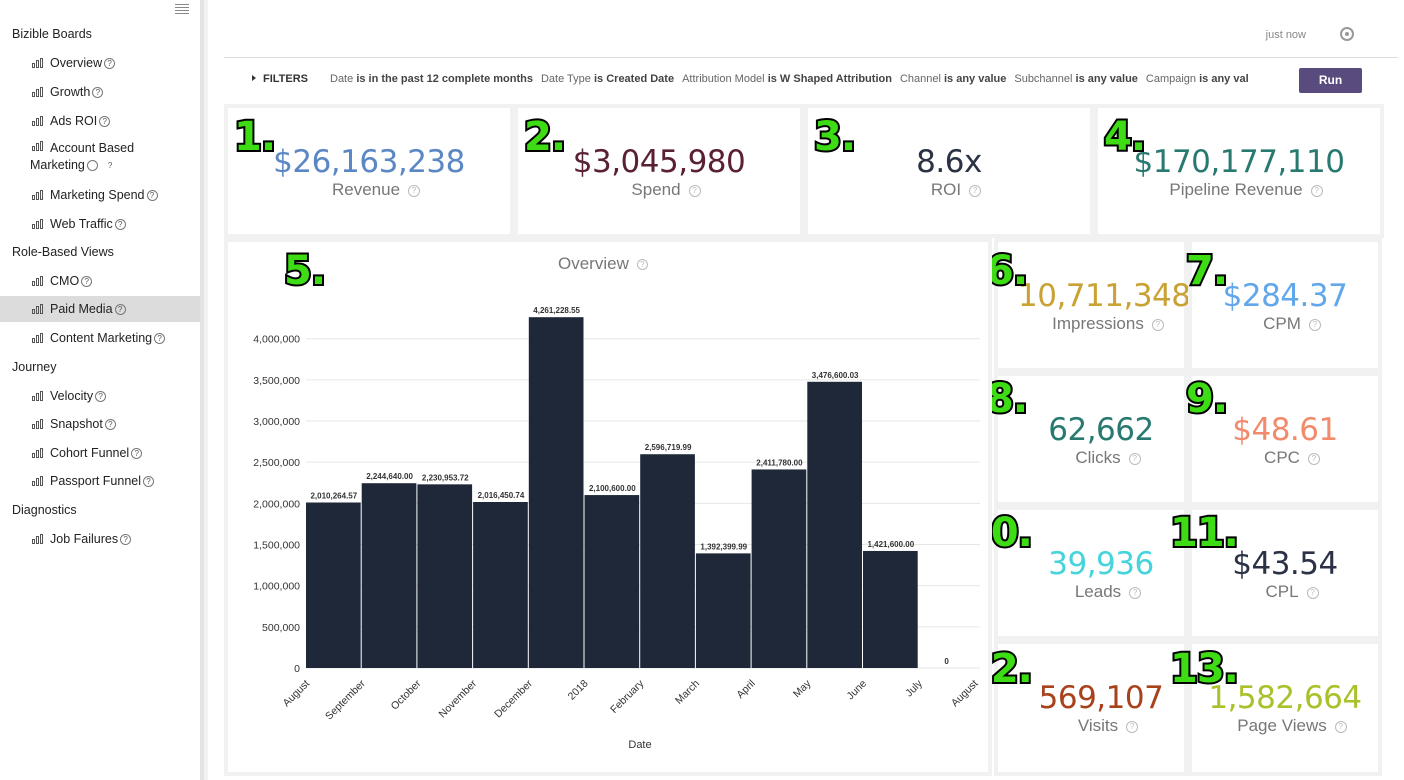 The width and height of the screenshot is (1404, 780). What do you see at coordinates (639, 745) in the screenshot?
I see `x-axis-title: Date` at bounding box center [639, 745].